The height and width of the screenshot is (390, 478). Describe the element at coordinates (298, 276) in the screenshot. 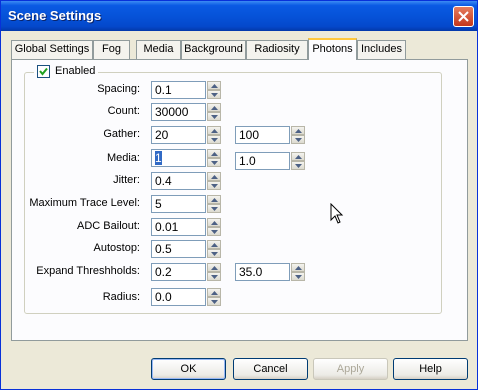

I see `expand-min-spin-down` at that location.